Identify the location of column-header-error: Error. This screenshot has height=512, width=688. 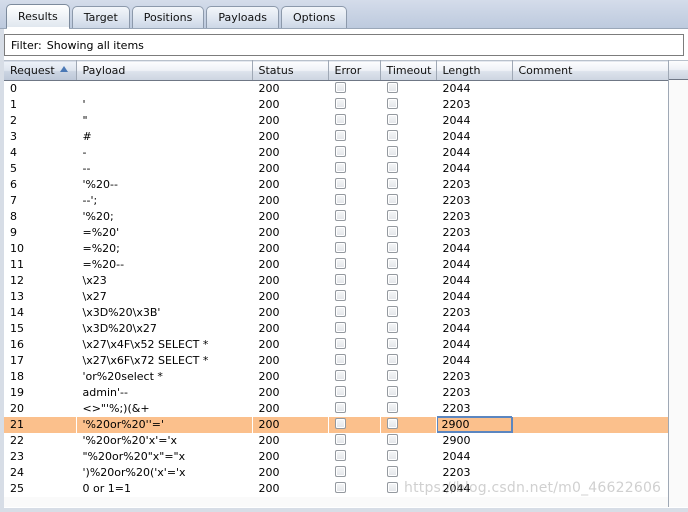
(354, 70).